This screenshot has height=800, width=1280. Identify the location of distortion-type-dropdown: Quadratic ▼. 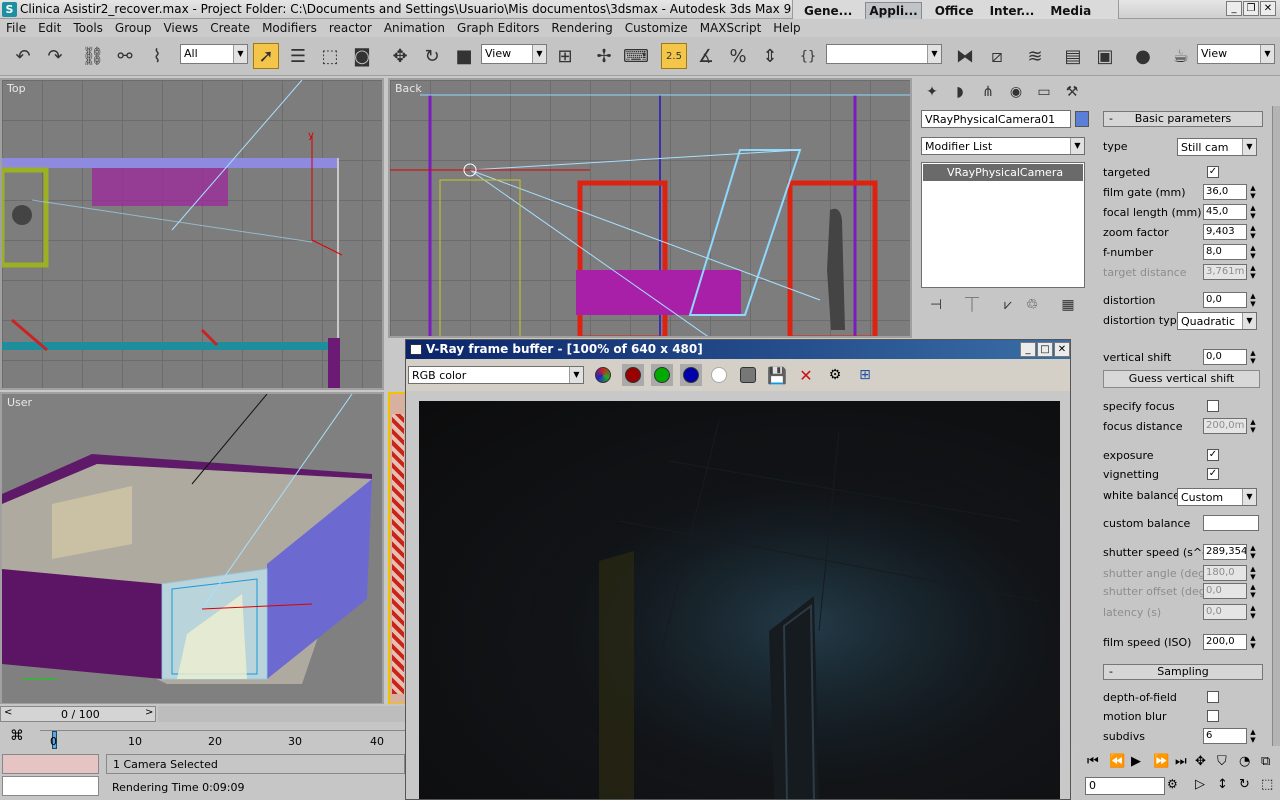
(1217, 321).